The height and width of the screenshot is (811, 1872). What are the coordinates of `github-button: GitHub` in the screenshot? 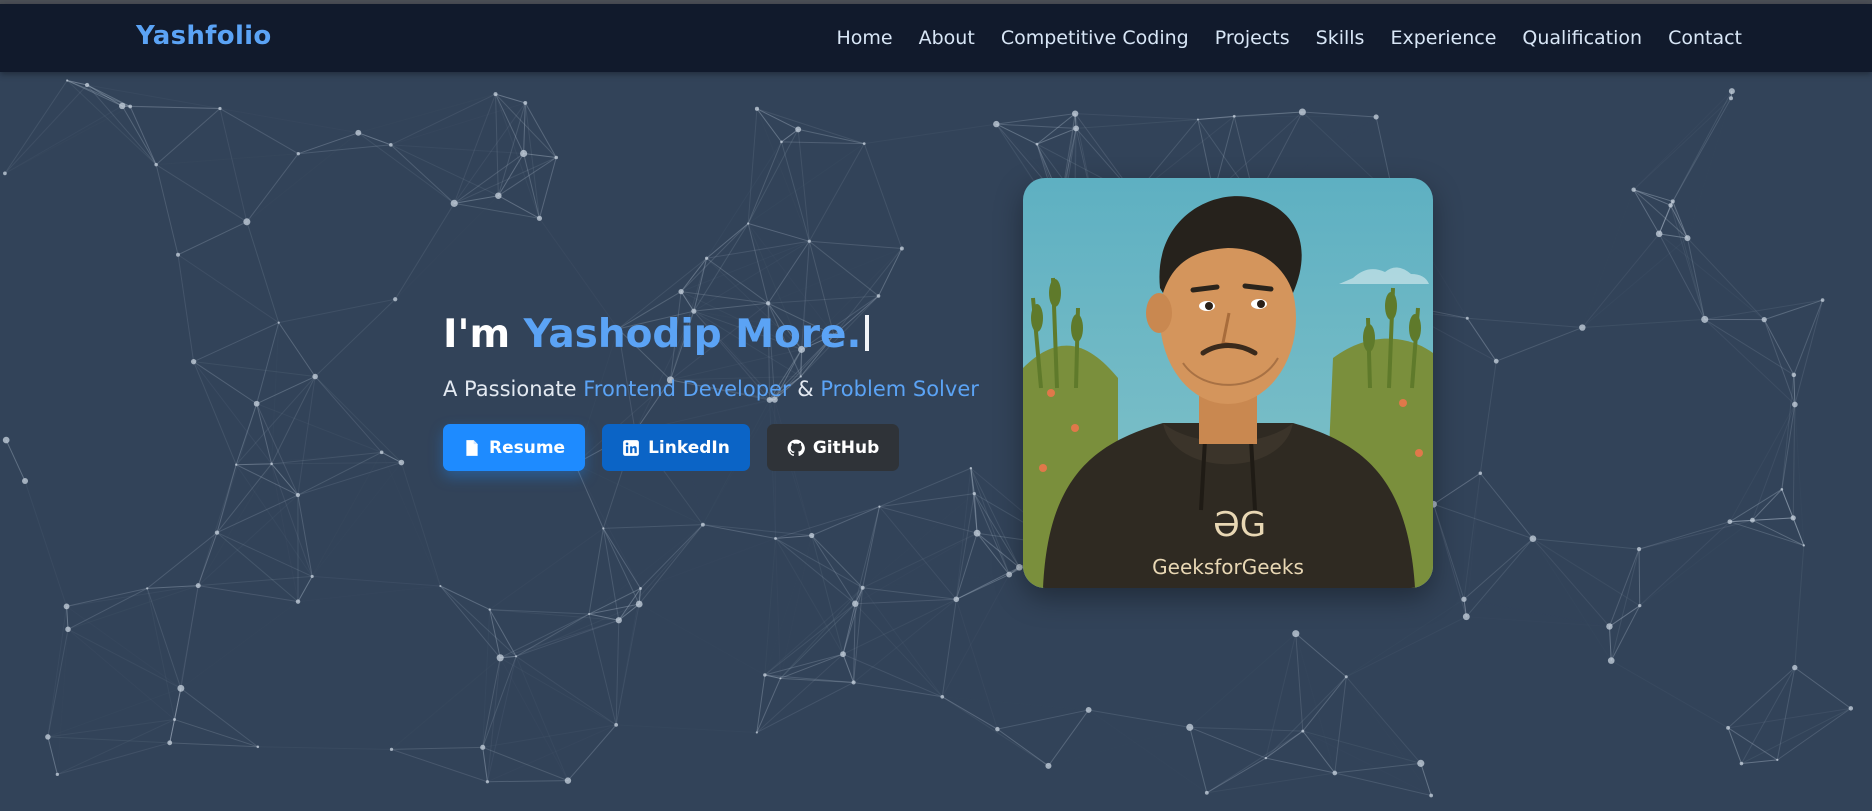 It's located at (833, 447).